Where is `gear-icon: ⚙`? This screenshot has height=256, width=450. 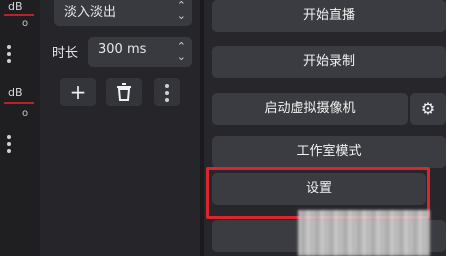
gear-icon: ⚙ is located at coordinates (428, 108).